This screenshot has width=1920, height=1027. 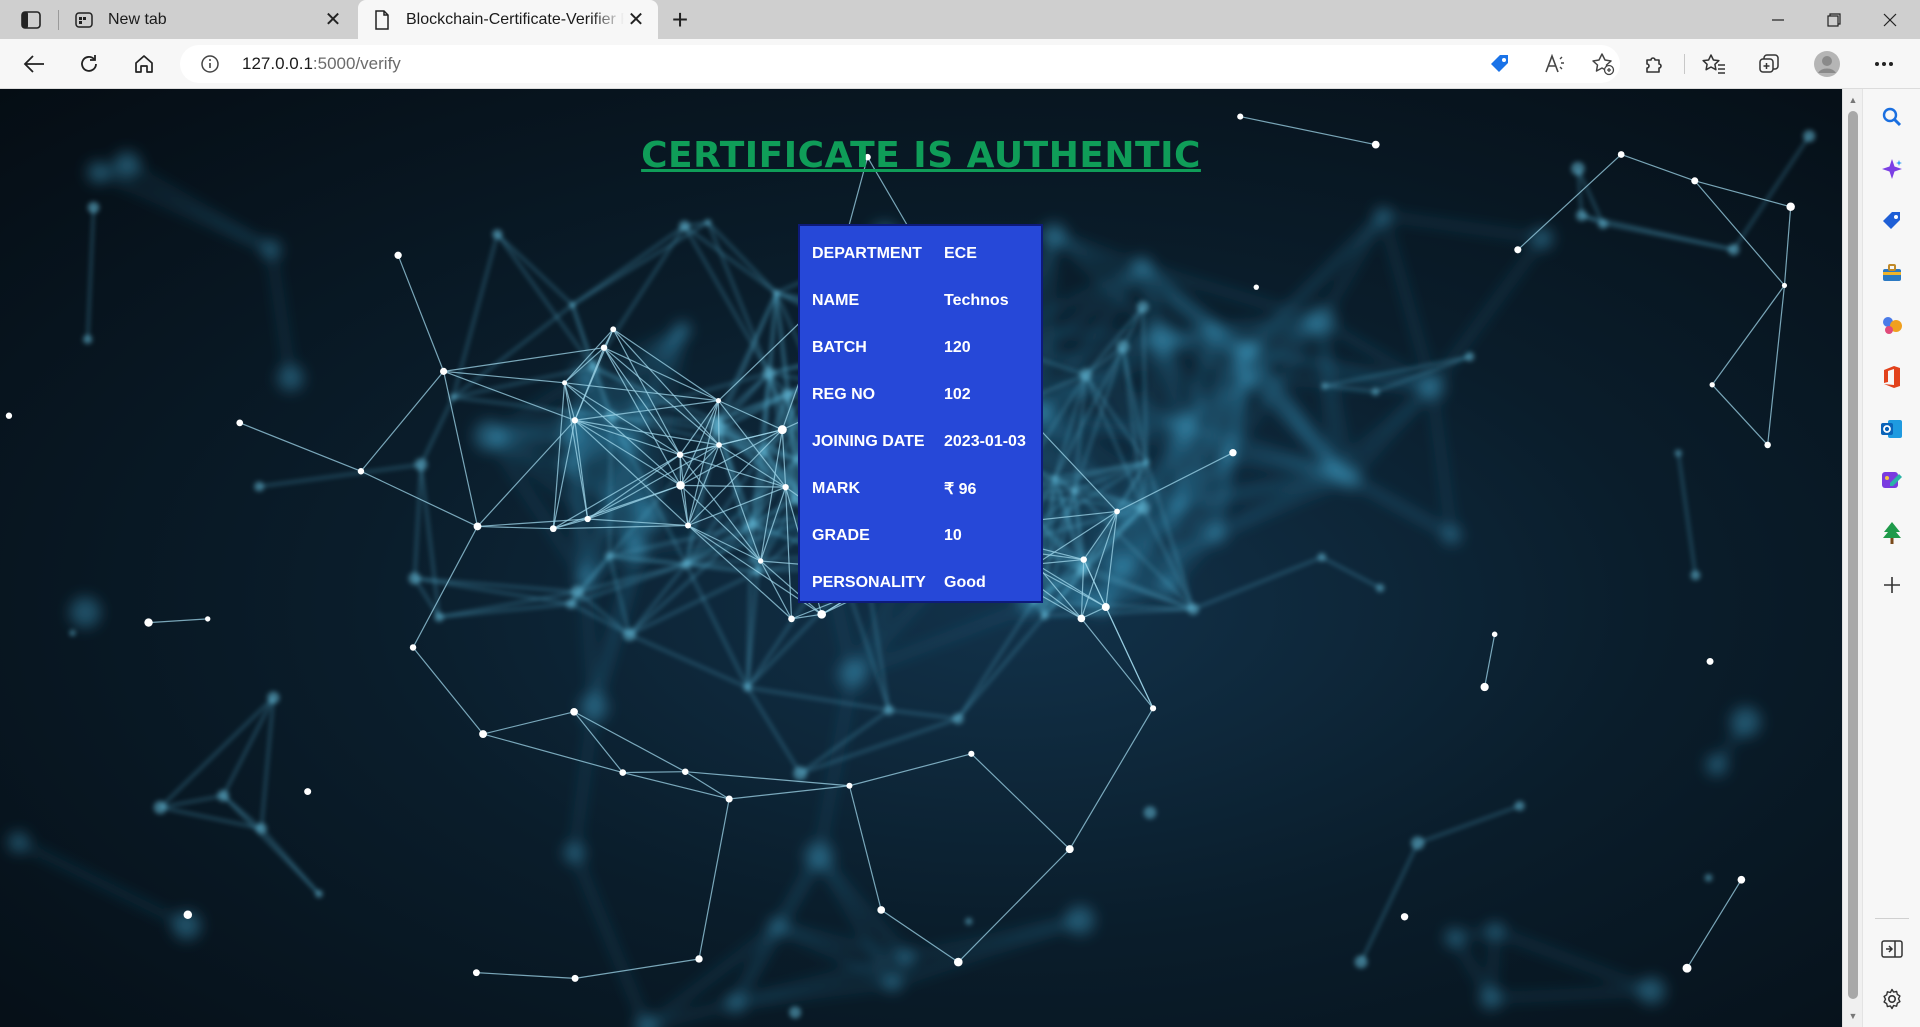 I want to click on tab-actions-icon, so click(x=31, y=20).